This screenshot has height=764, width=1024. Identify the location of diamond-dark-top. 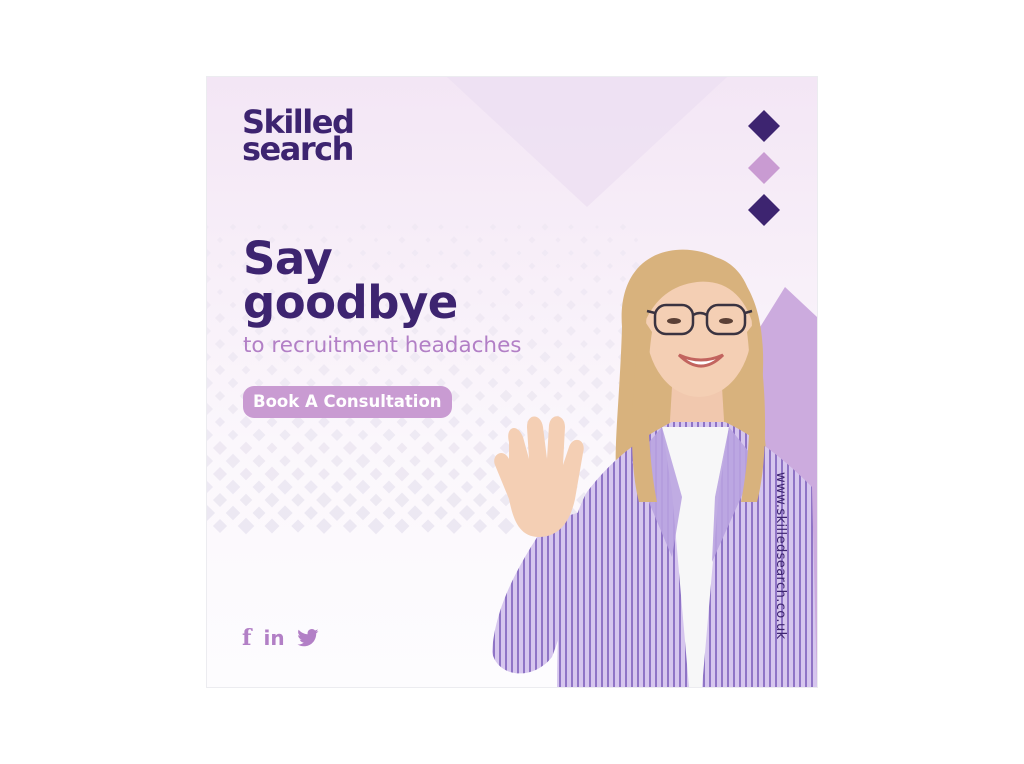
(764, 126).